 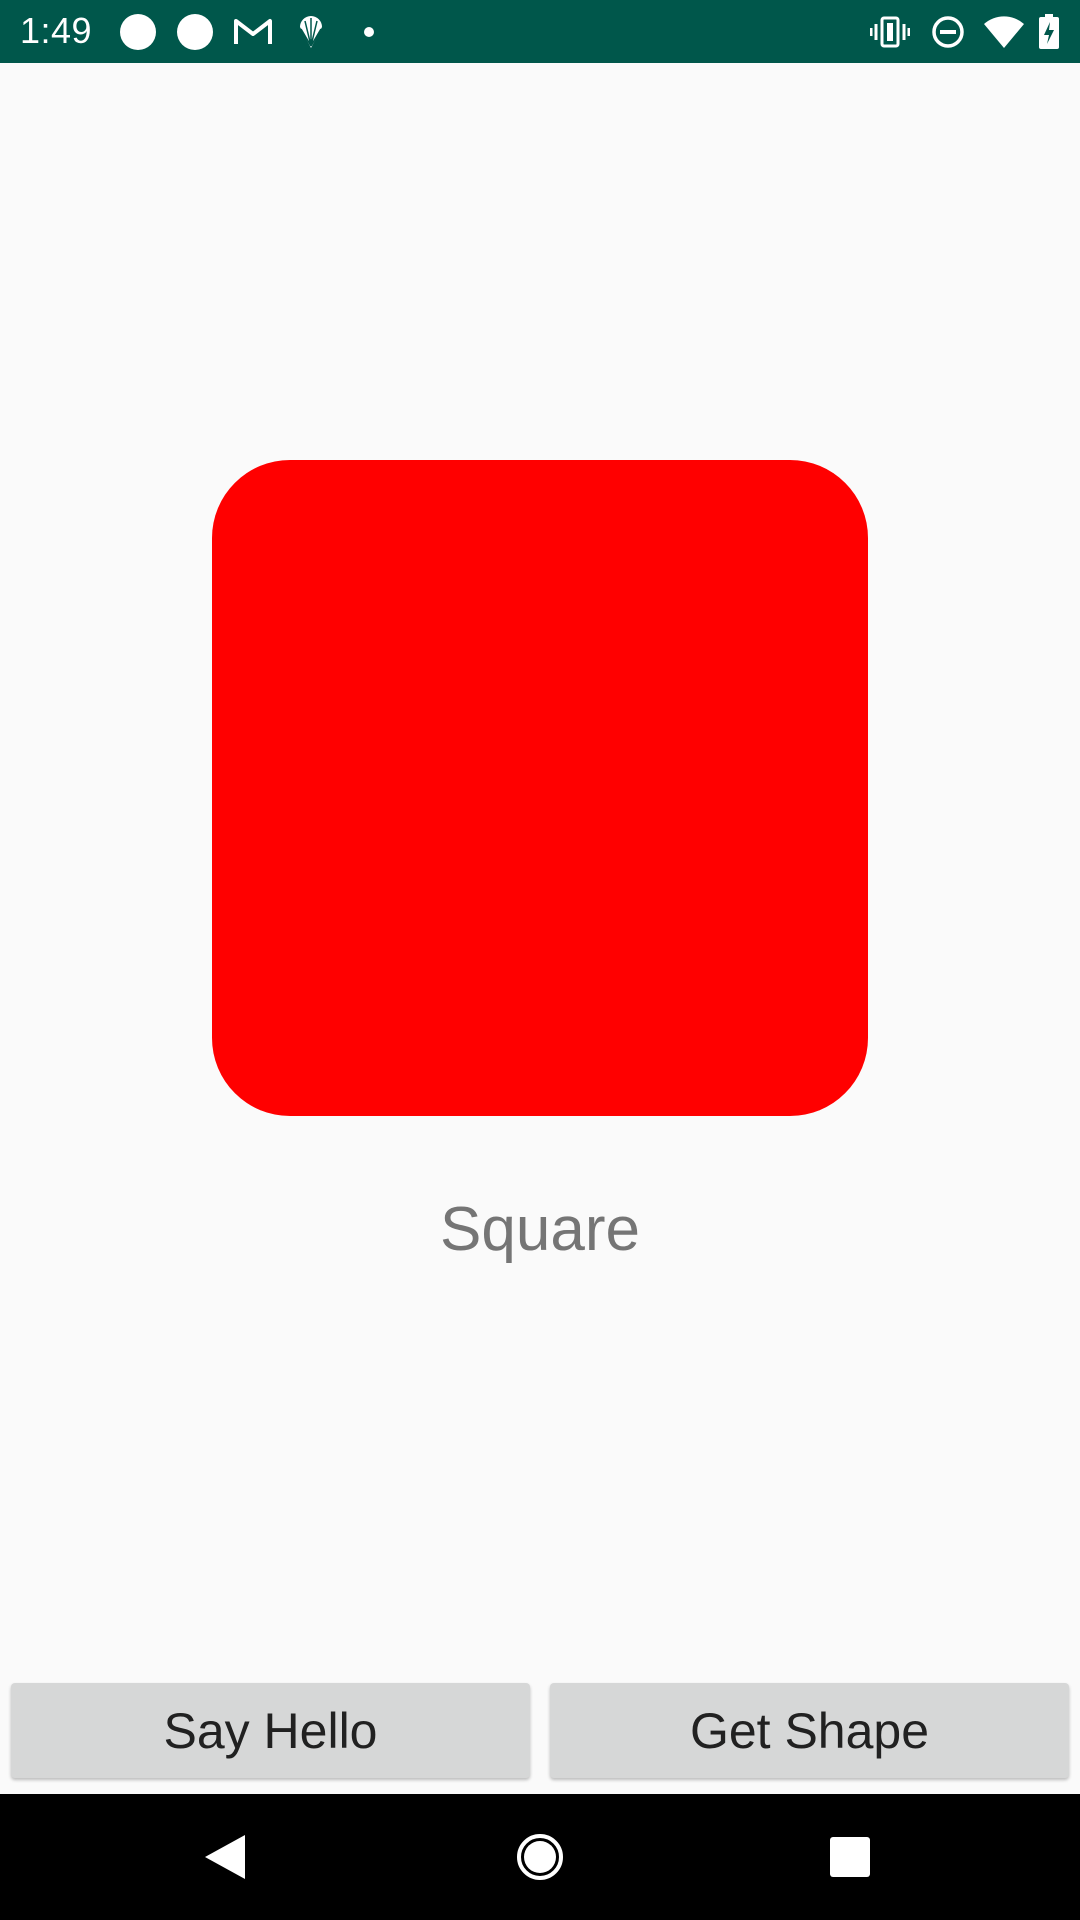 I want to click on get-shape-button: Get Shape, so click(x=809, y=1730).